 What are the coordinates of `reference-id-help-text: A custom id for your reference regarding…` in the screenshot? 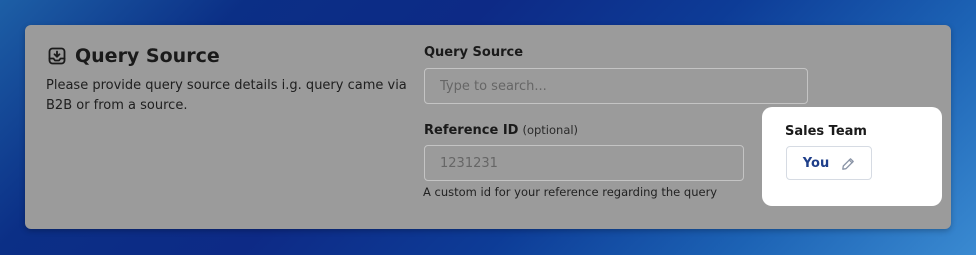 It's located at (570, 192).